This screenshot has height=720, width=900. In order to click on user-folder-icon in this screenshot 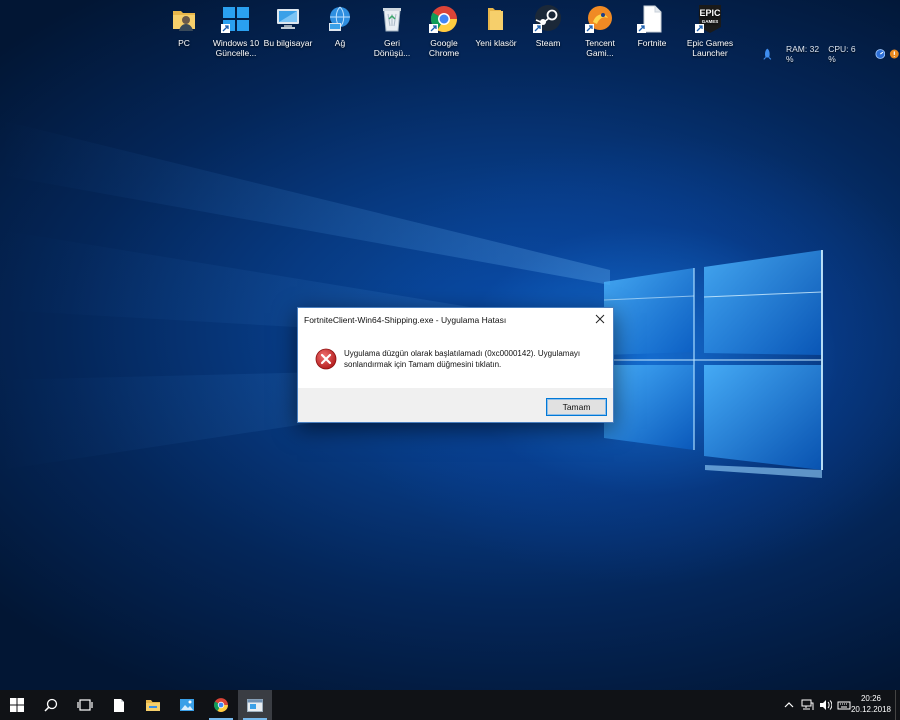, I will do `click(184, 21)`.